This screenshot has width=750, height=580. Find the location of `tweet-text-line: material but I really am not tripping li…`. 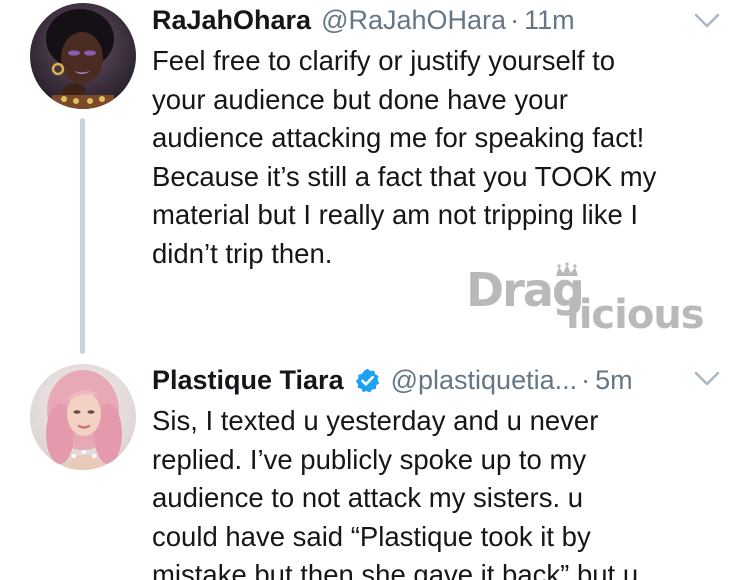

tweet-text-line: material but I really am not tripping li… is located at coordinates (395, 214).